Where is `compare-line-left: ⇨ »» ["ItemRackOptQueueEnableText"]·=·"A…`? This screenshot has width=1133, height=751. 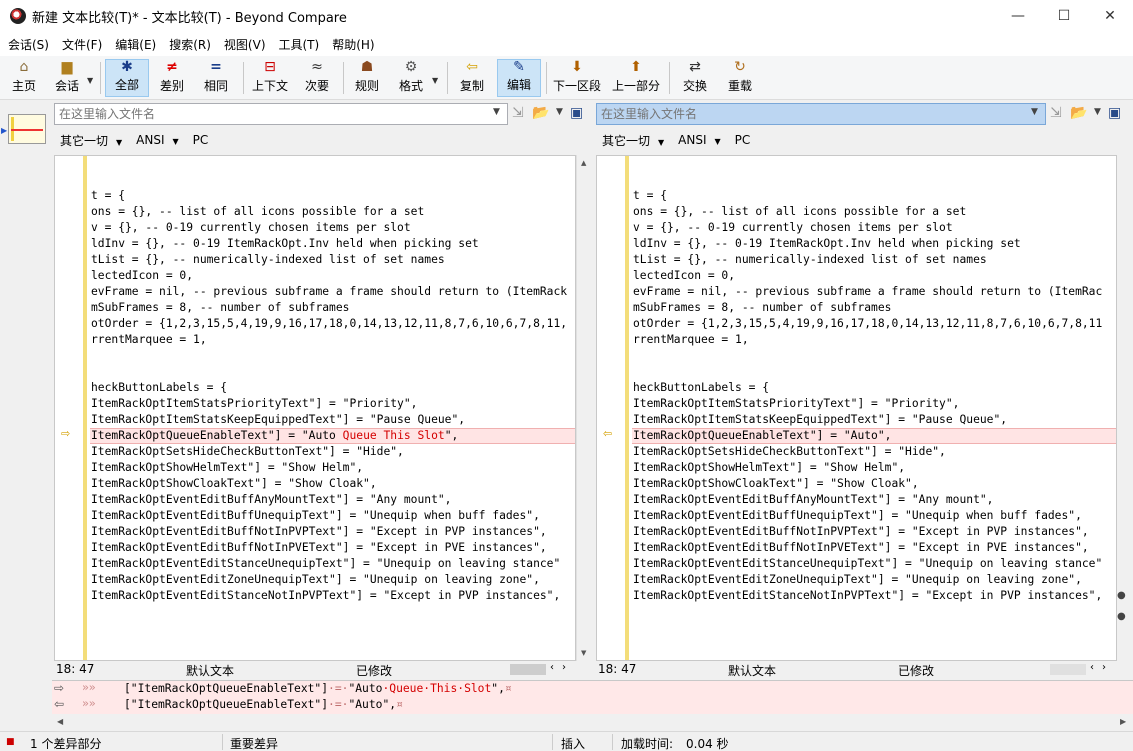 compare-line-left: ⇨ »» ["ItemRackOptQueueEnableText"]·=·"A… is located at coordinates (592, 688).